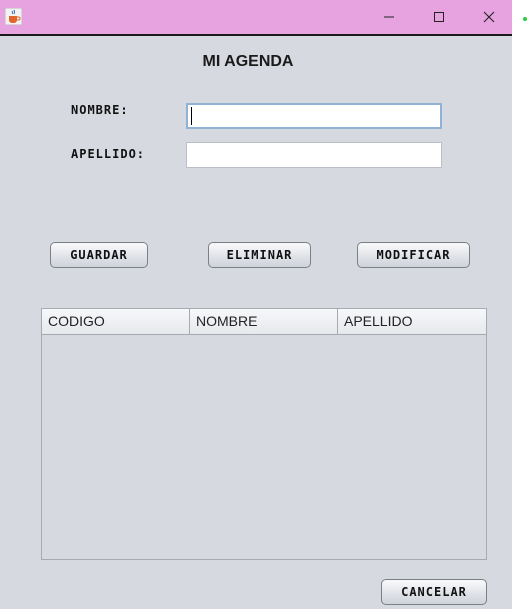 This screenshot has width=529, height=609. I want to click on modificar-button: MODIFICAR, so click(413, 255).